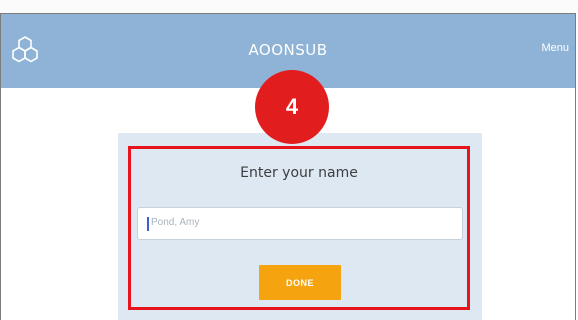 Image resolution: width=578 pixels, height=320 pixels. Describe the element at coordinates (292, 107) in the screenshot. I see `step-number-badge: 4` at that location.